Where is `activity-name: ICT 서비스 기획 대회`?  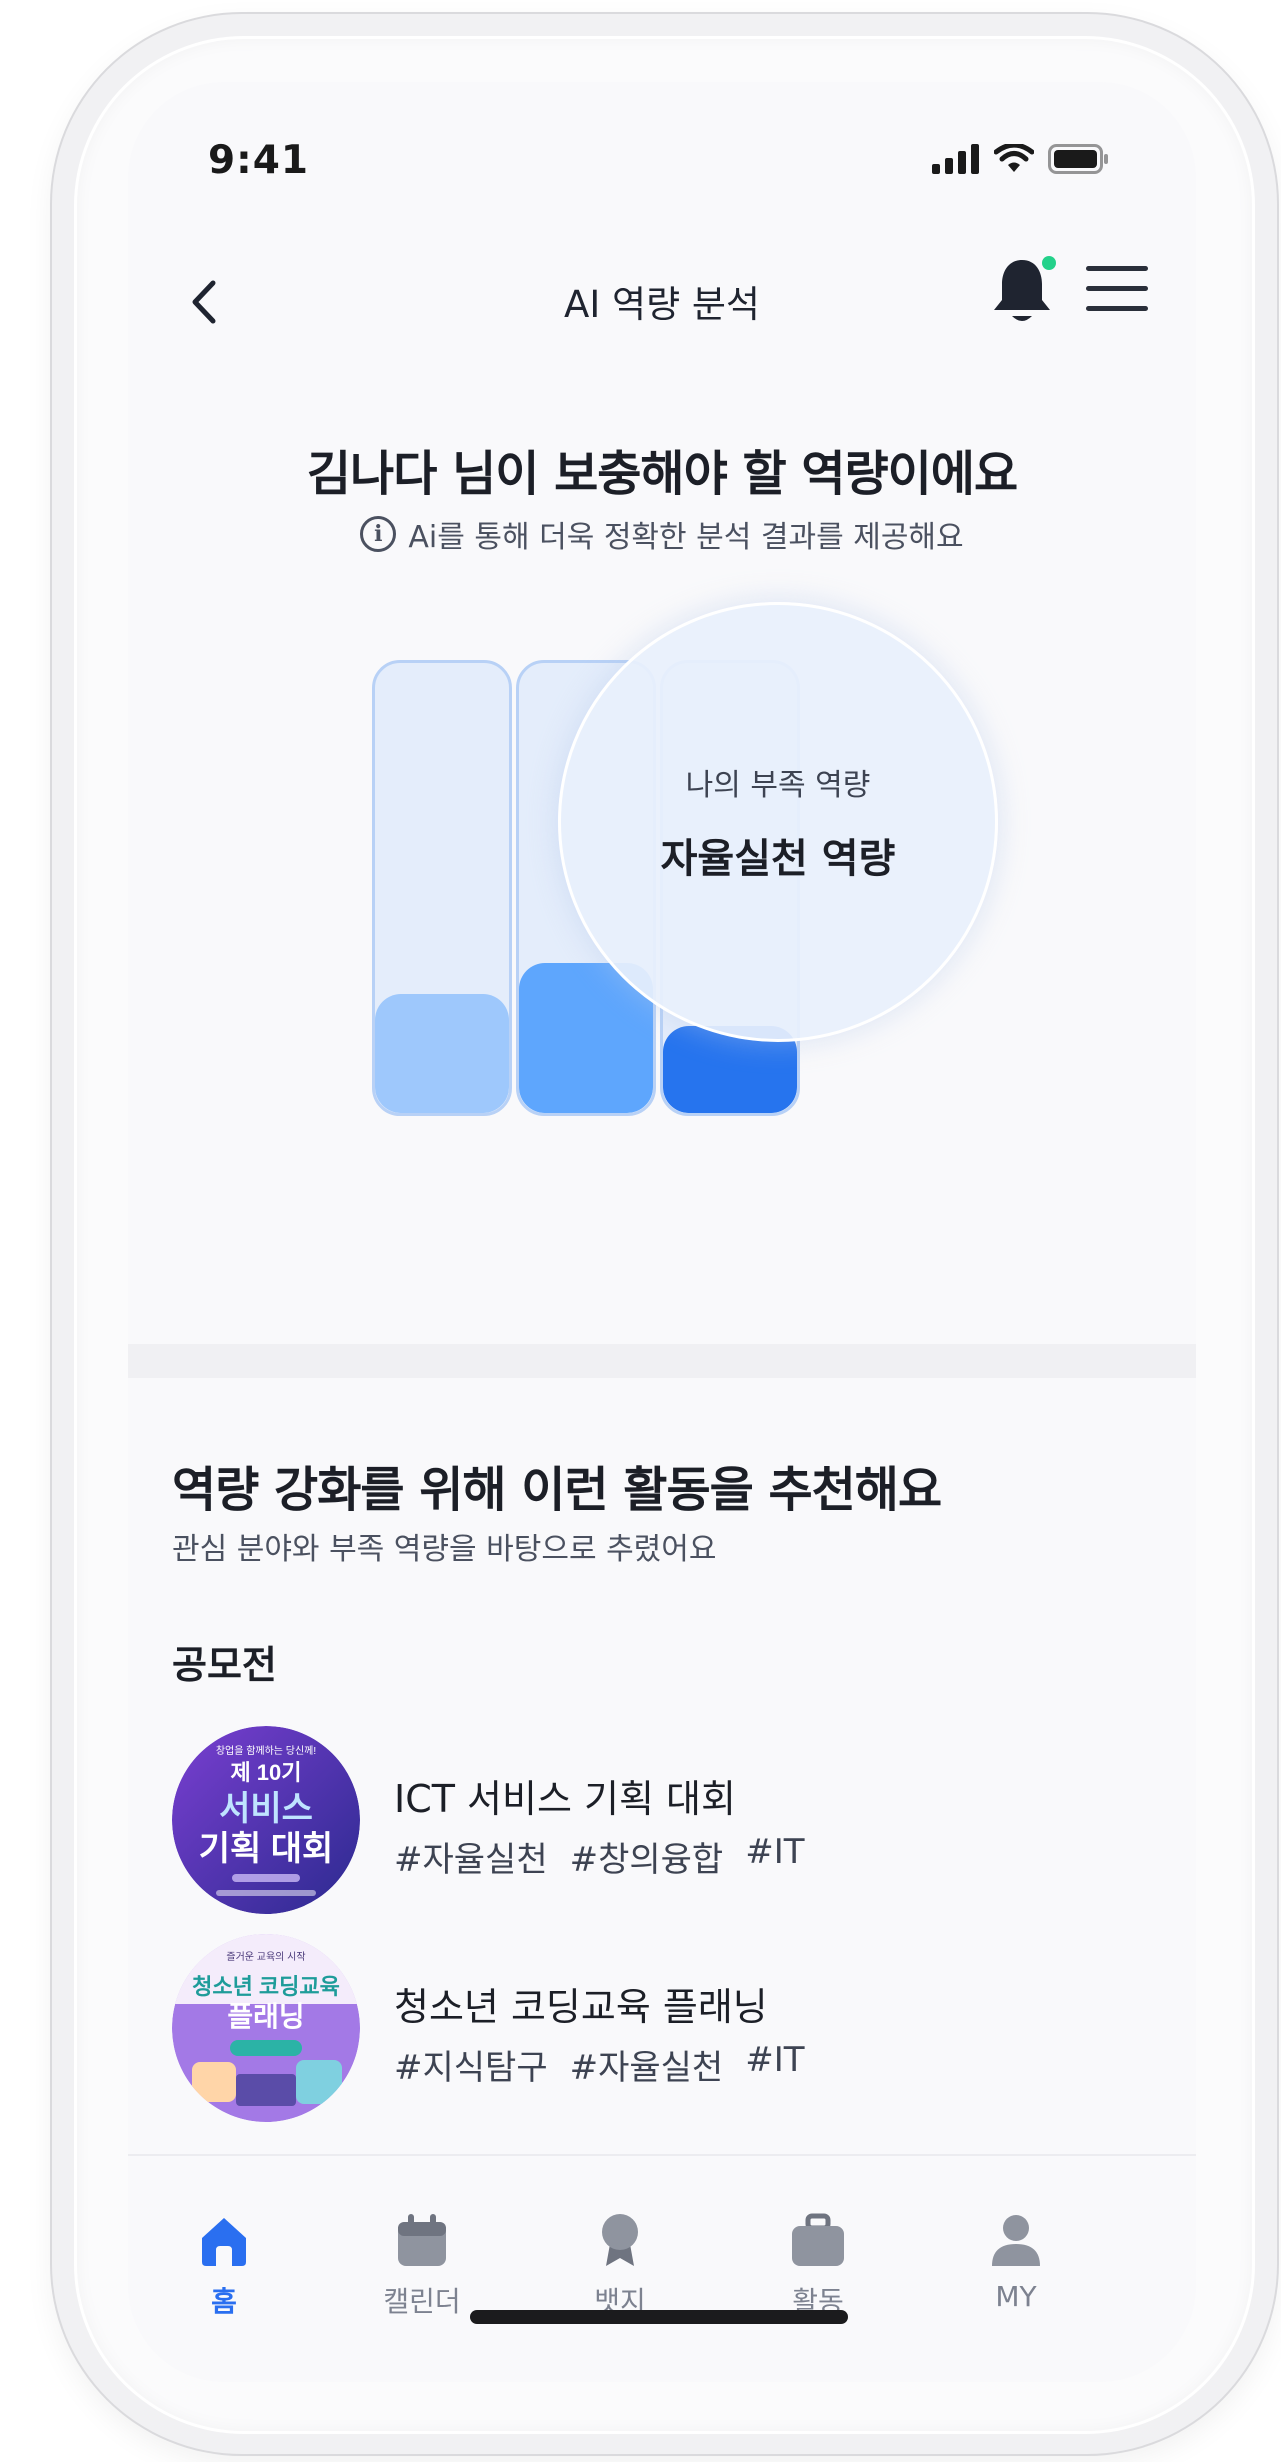 activity-name: ICT 서비스 기획 대회 is located at coordinates (565, 1799).